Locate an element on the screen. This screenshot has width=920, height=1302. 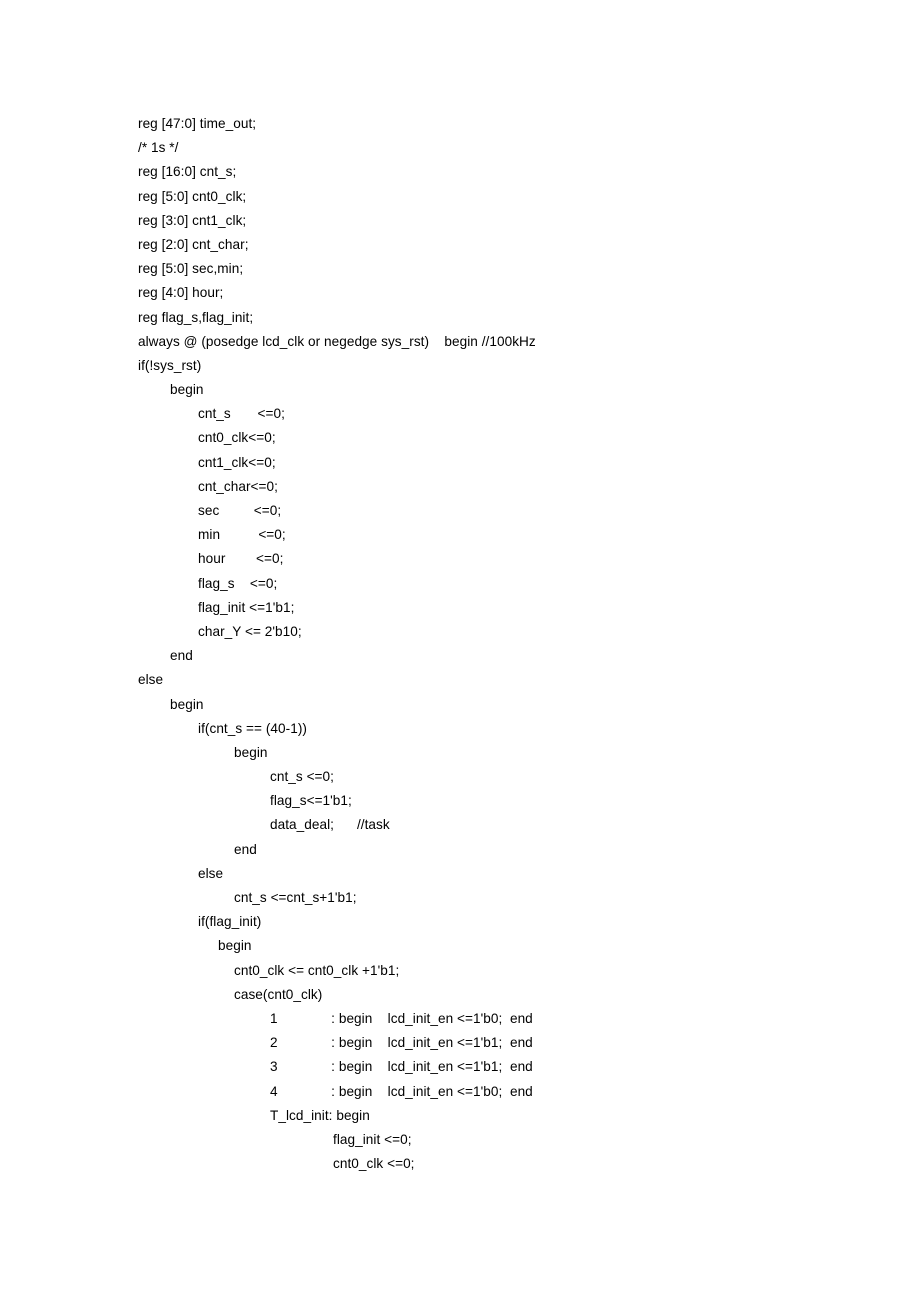
code-line: 4 : begin lcd_init_en <=1'b0; end is located at coordinates (401, 1091).